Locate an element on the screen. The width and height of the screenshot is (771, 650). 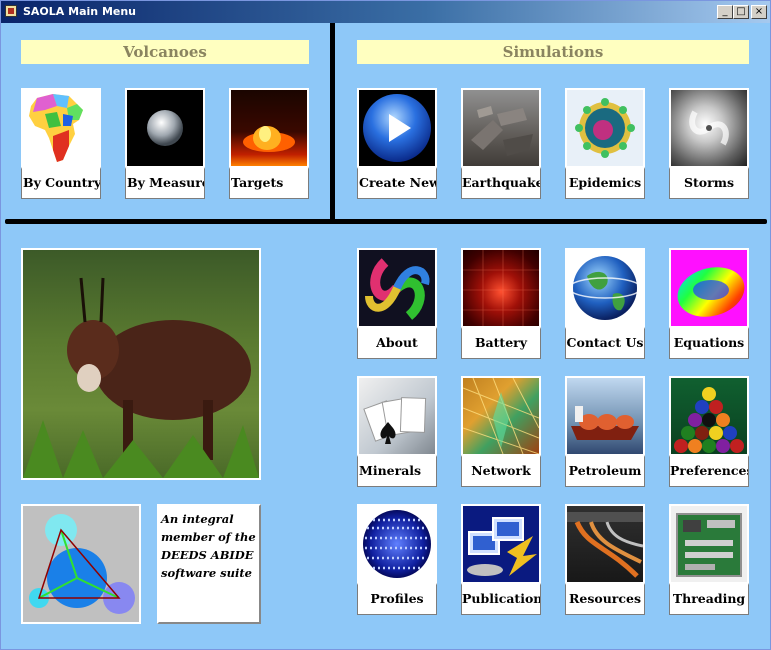
lava-icon is located at coordinates (269, 128).